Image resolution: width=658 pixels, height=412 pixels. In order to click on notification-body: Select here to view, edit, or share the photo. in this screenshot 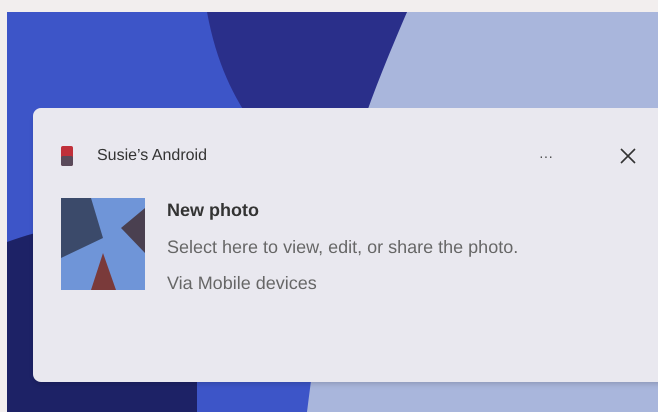, I will do `click(343, 247)`.